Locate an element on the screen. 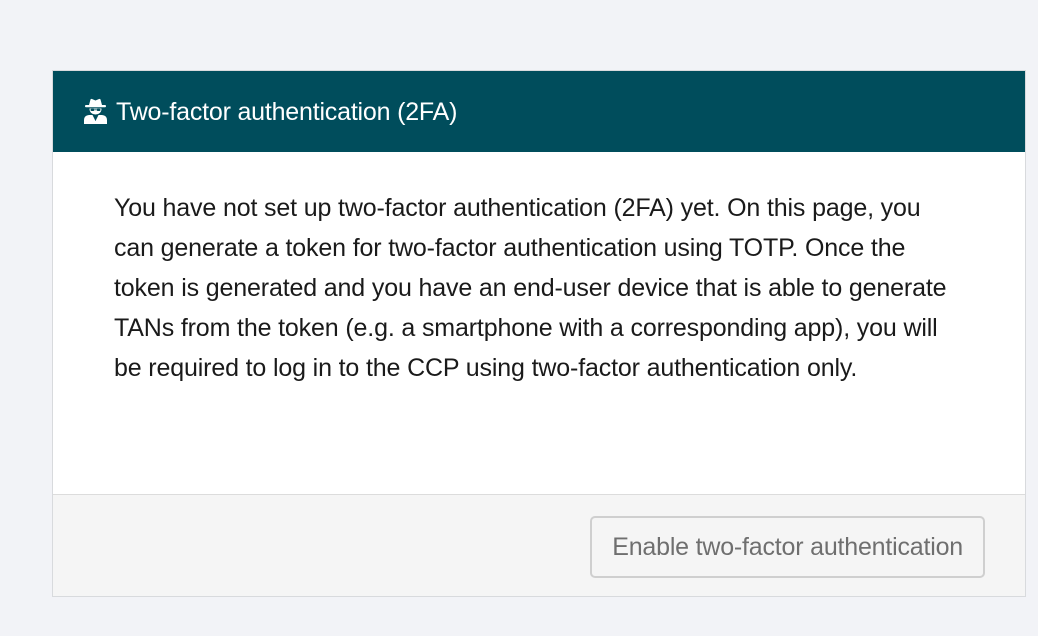  enable-2fa-button: Enable two-factor authentication is located at coordinates (787, 547).